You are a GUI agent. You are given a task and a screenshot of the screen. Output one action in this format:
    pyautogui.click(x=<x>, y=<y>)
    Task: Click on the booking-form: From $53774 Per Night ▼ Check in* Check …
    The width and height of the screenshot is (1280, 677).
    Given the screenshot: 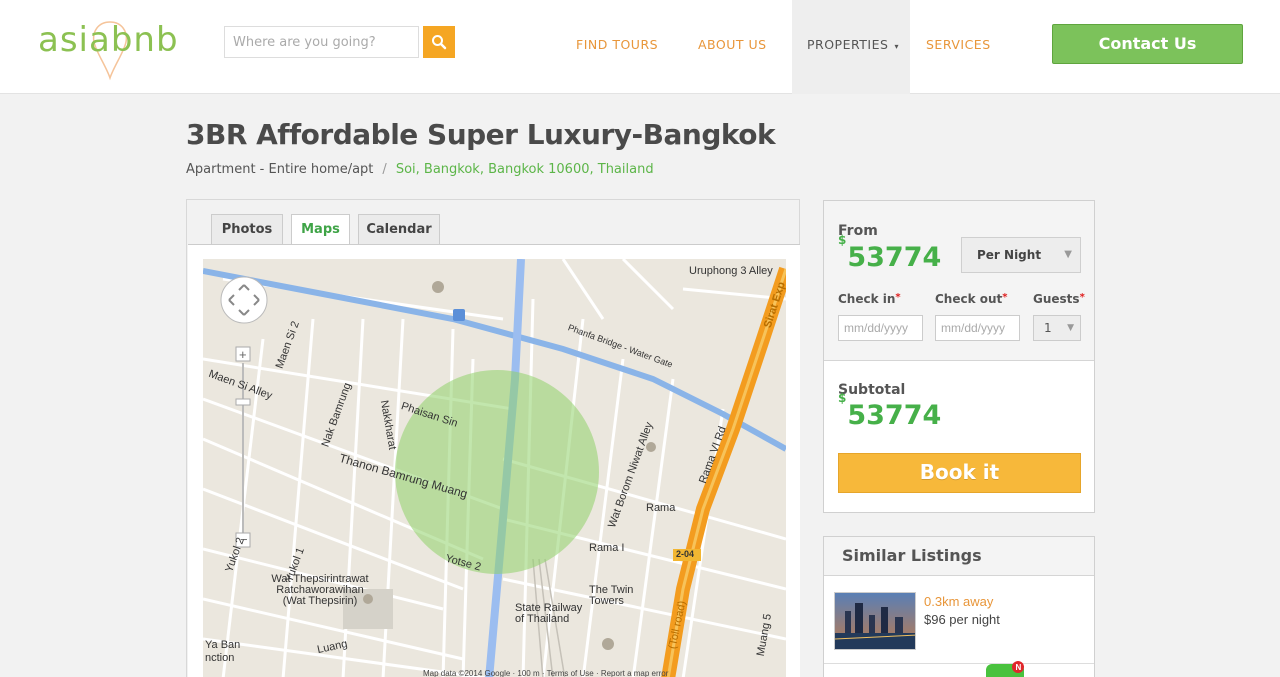 What is the action you would take?
    pyautogui.click(x=959, y=281)
    